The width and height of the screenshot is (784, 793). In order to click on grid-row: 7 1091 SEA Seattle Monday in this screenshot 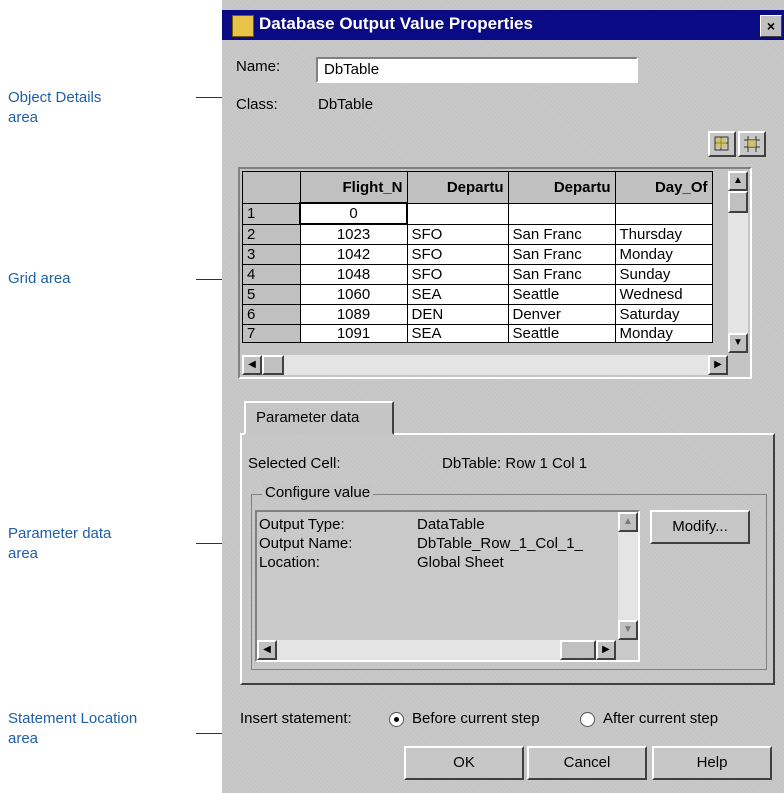, I will do `click(477, 333)`.